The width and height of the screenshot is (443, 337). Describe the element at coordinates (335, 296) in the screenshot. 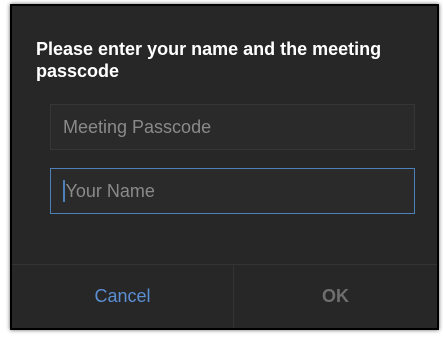

I see `ok-button: OK` at that location.